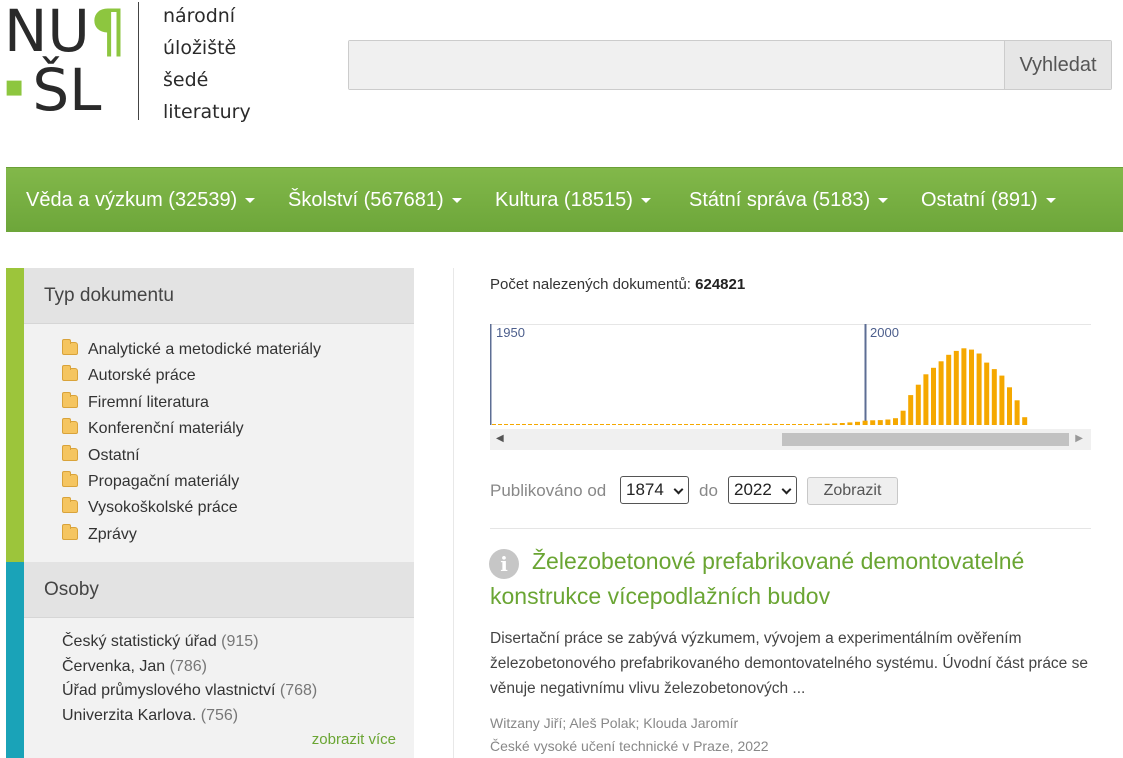 The image size is (1123, 758). Describe the element at coordinates (790, 528) in the screenshot. I see `result-separator` at that location.